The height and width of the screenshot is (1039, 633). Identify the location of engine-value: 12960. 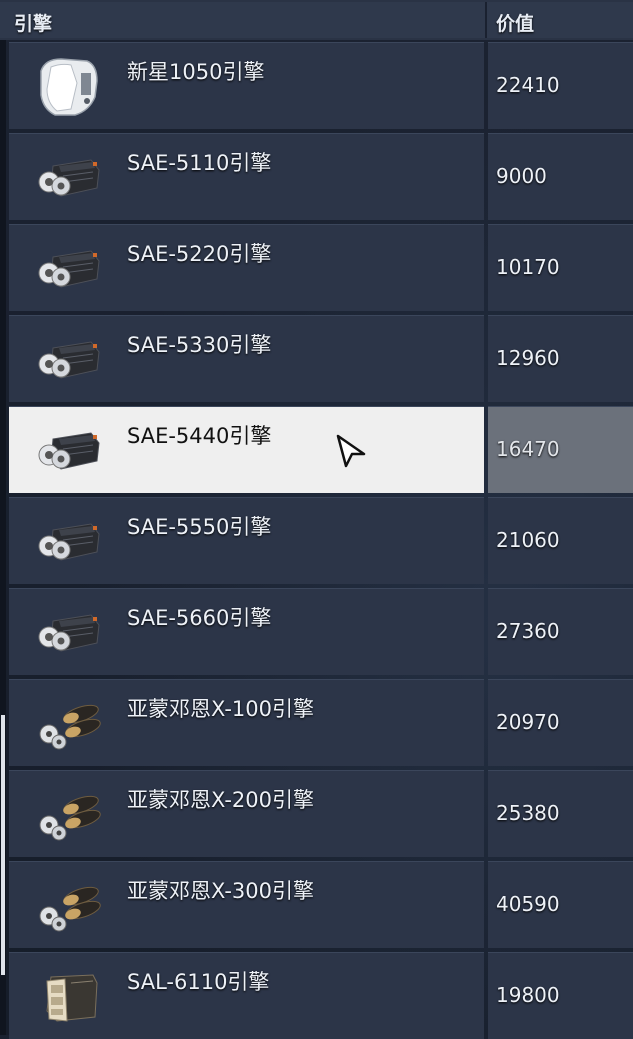
(528, 358).